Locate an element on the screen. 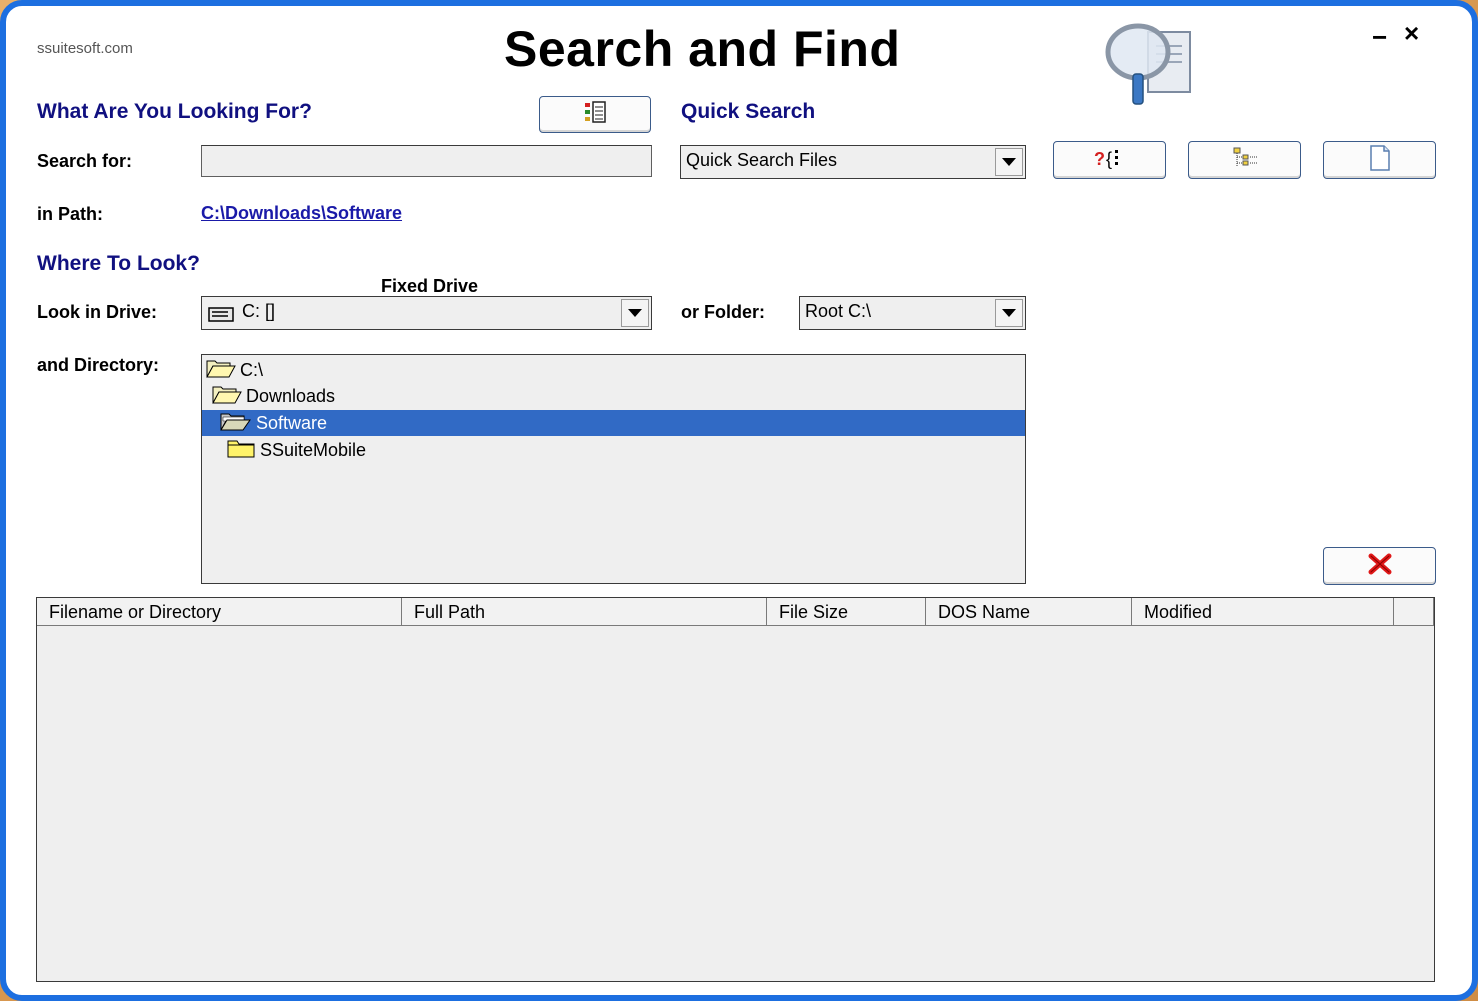  search-input is located at coordinates (426, 161).